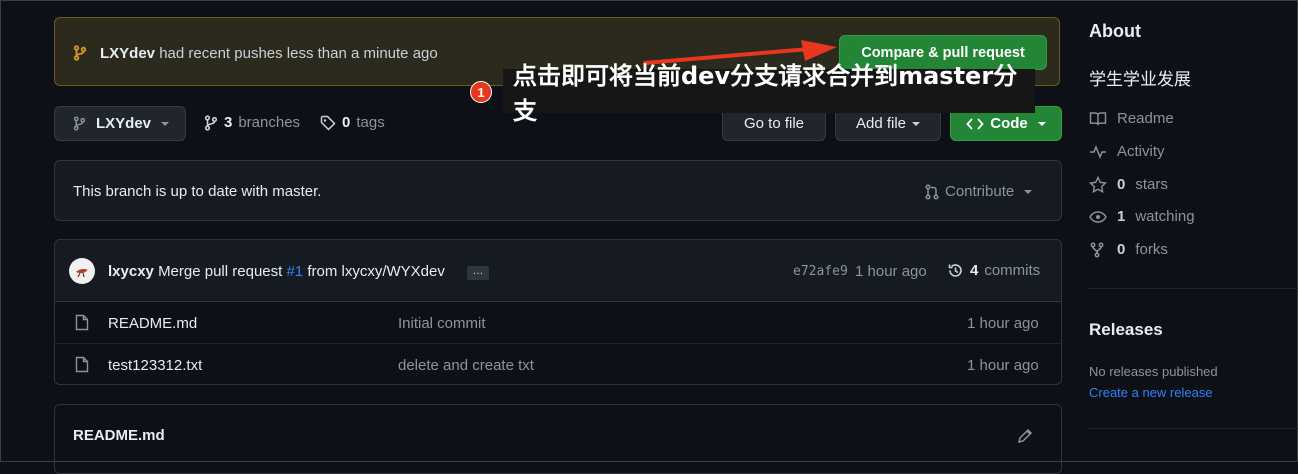  Describe the element at coordinates (352, 122) in the screenshot. I see `tags-link: 0 tags` at that location.